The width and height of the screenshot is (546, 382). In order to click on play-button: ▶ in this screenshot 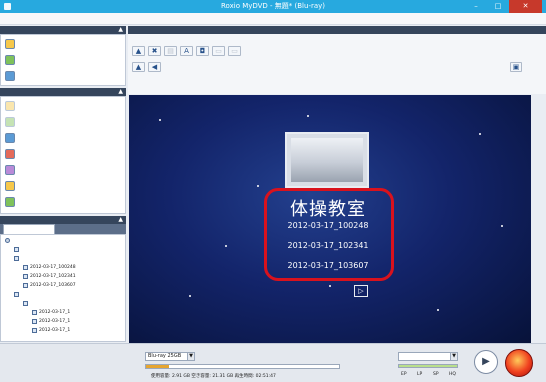, I will do `click(486, 362)`.